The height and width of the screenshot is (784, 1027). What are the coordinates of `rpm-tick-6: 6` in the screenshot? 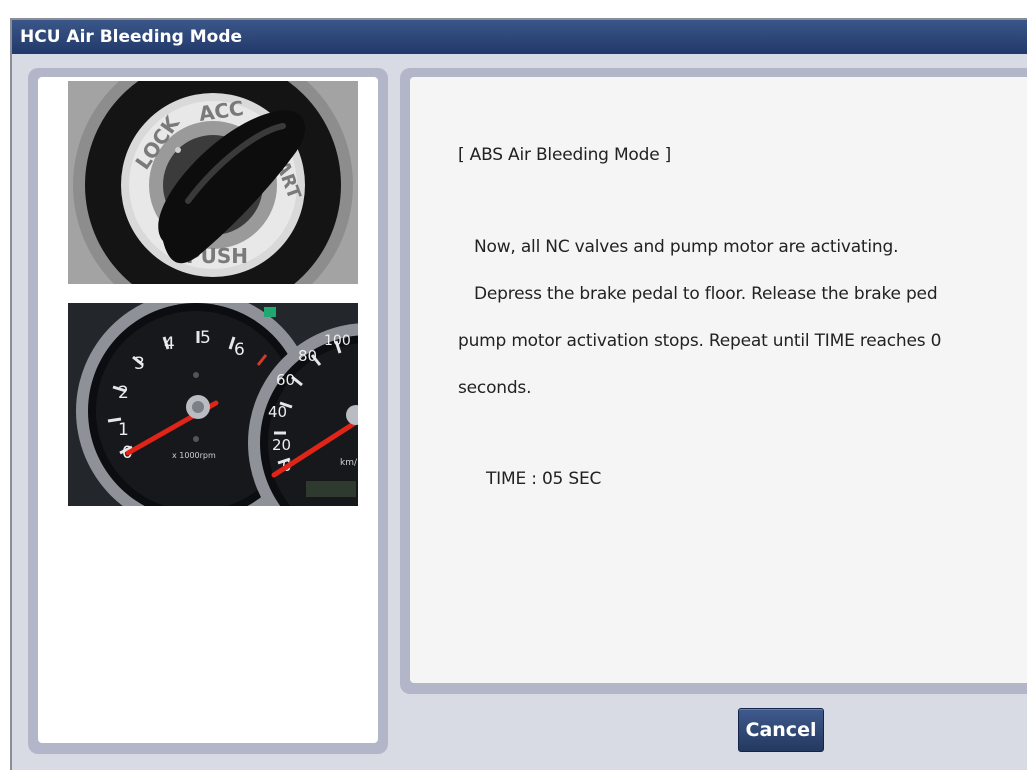 It's located at (239, 350).